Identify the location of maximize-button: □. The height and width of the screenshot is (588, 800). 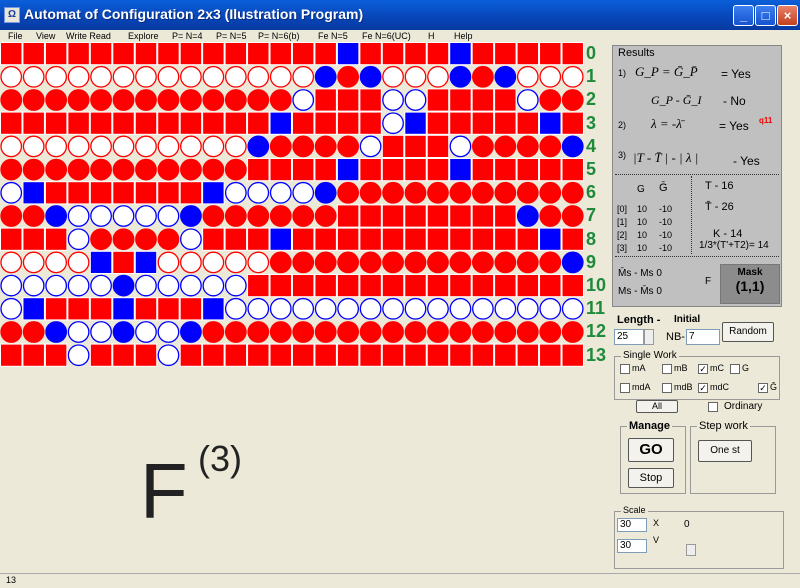
(765, 15).